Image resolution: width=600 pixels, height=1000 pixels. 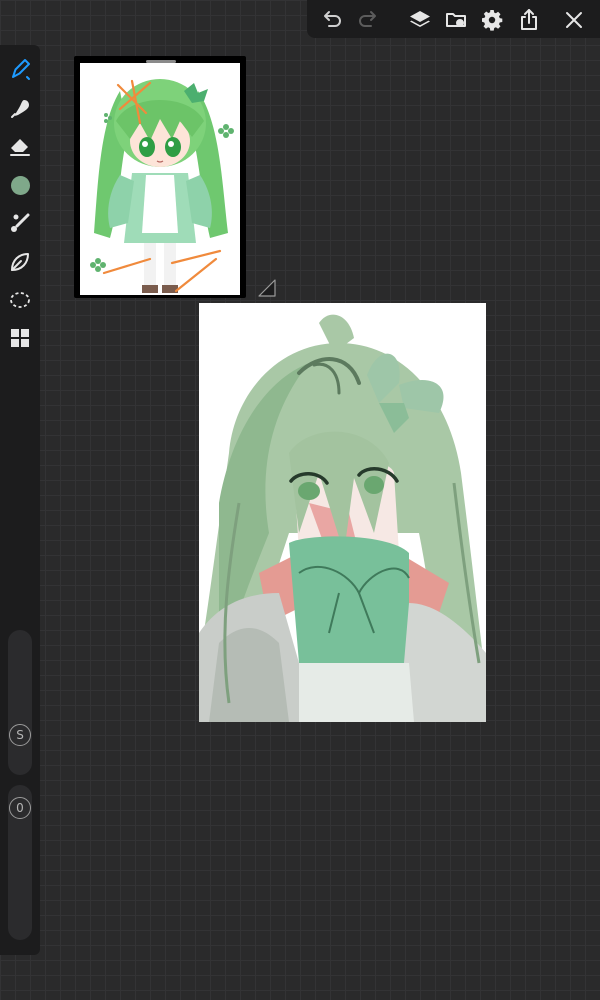 What do you see at coordinates (20, 109) in the screenshot?
I see `smudge-icon` at bounding box center [20, 109].